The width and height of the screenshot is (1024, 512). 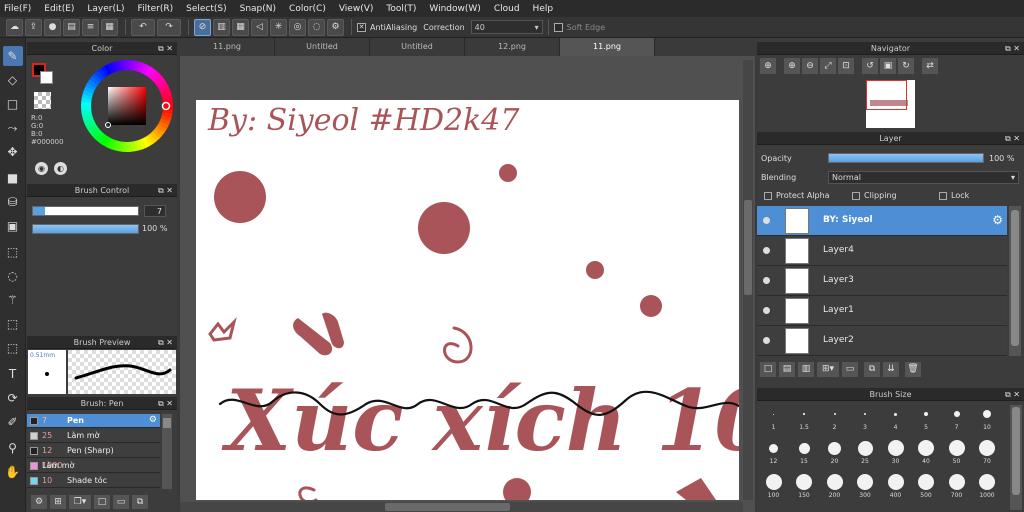 I want to click on redo-icon: ↷, so click(x=169, y=27).